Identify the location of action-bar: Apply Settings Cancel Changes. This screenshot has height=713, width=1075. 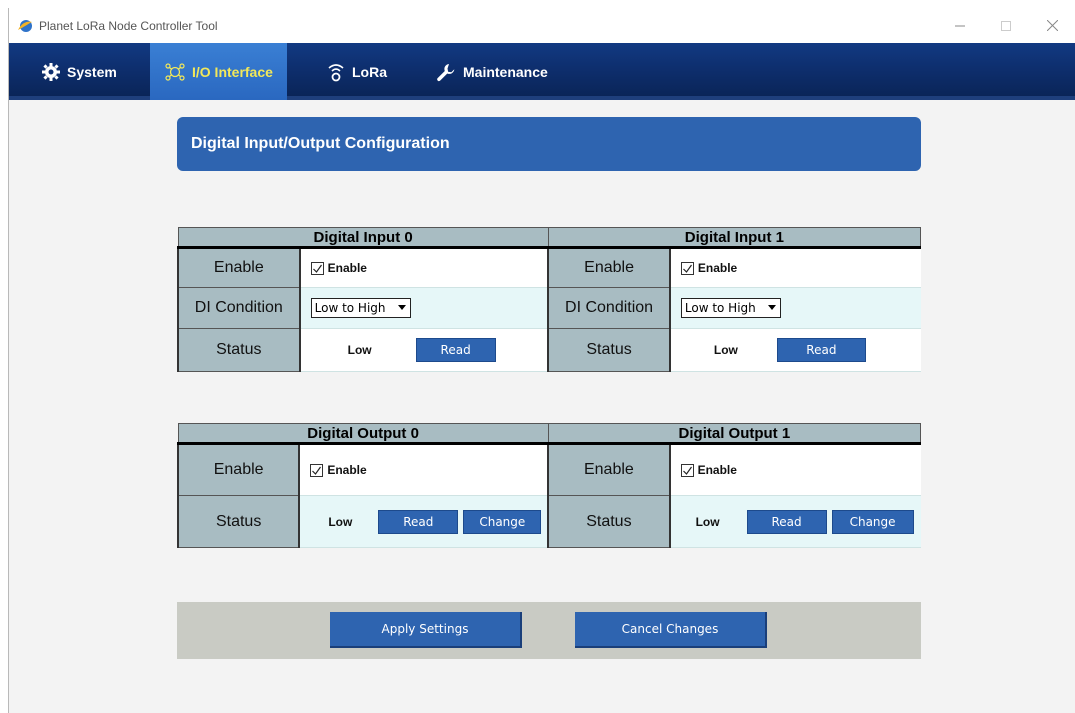
(549, 630).